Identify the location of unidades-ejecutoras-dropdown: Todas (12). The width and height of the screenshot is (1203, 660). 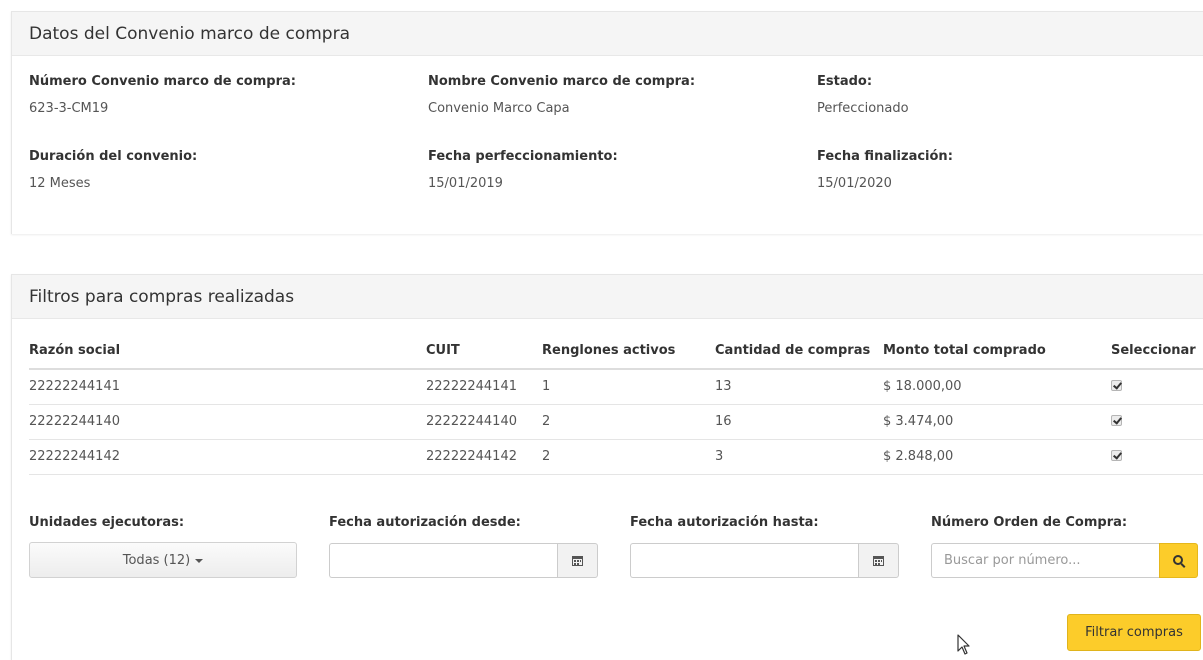
(163, 560).